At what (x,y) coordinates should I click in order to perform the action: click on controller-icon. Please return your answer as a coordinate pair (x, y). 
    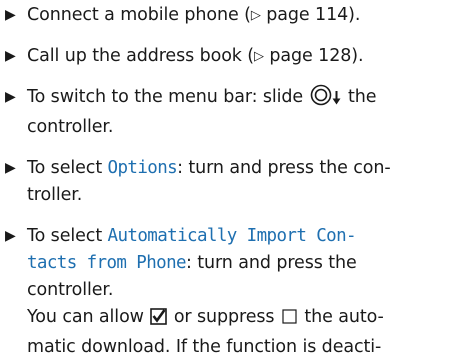
    Looking at the image, I should click on (321, 95).